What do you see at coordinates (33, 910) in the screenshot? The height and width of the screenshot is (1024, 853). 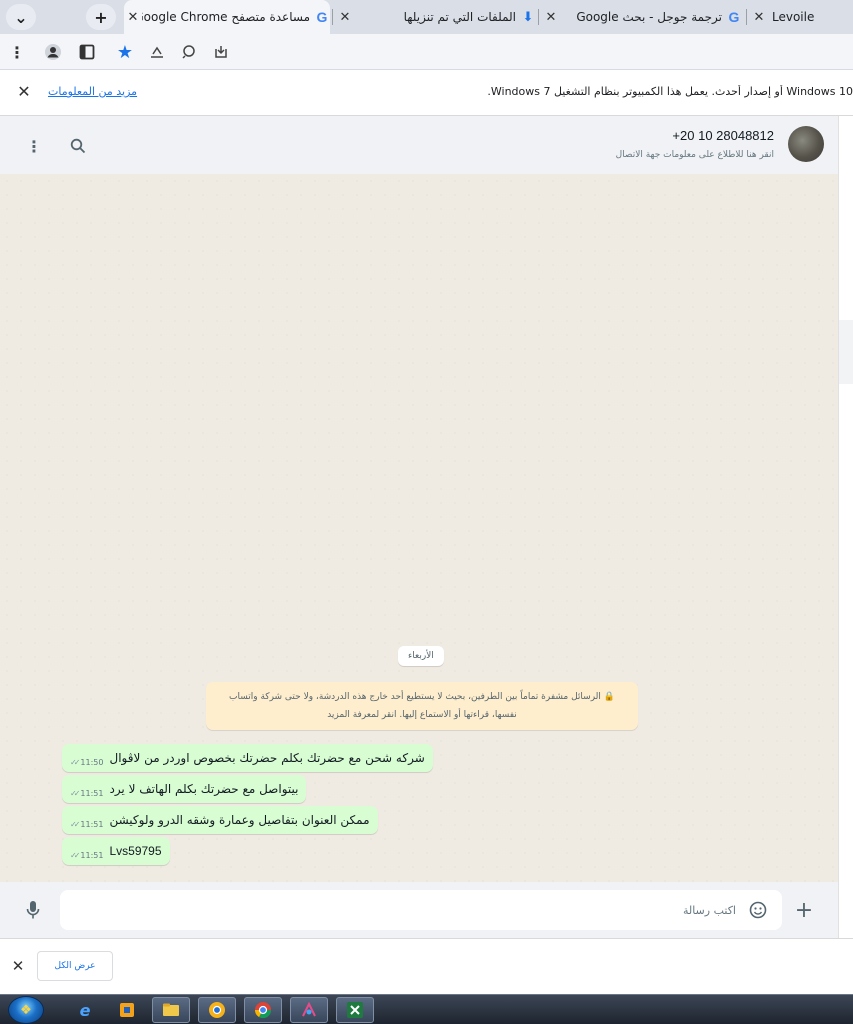 I see `microphone-icon` at bounding box center [33, 910].